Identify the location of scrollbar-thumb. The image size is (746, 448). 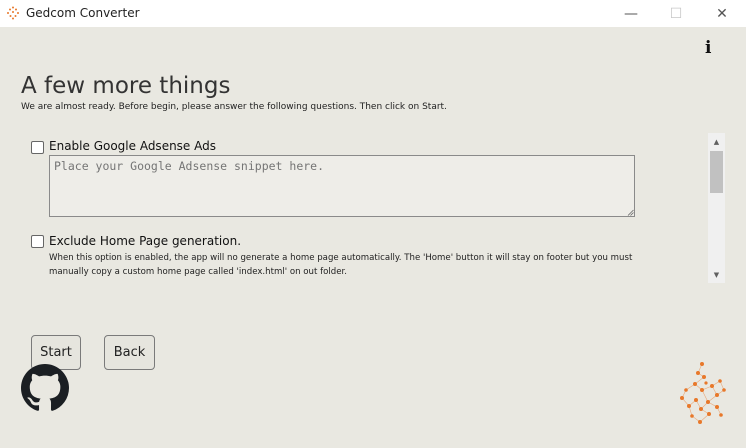
(716, 172).